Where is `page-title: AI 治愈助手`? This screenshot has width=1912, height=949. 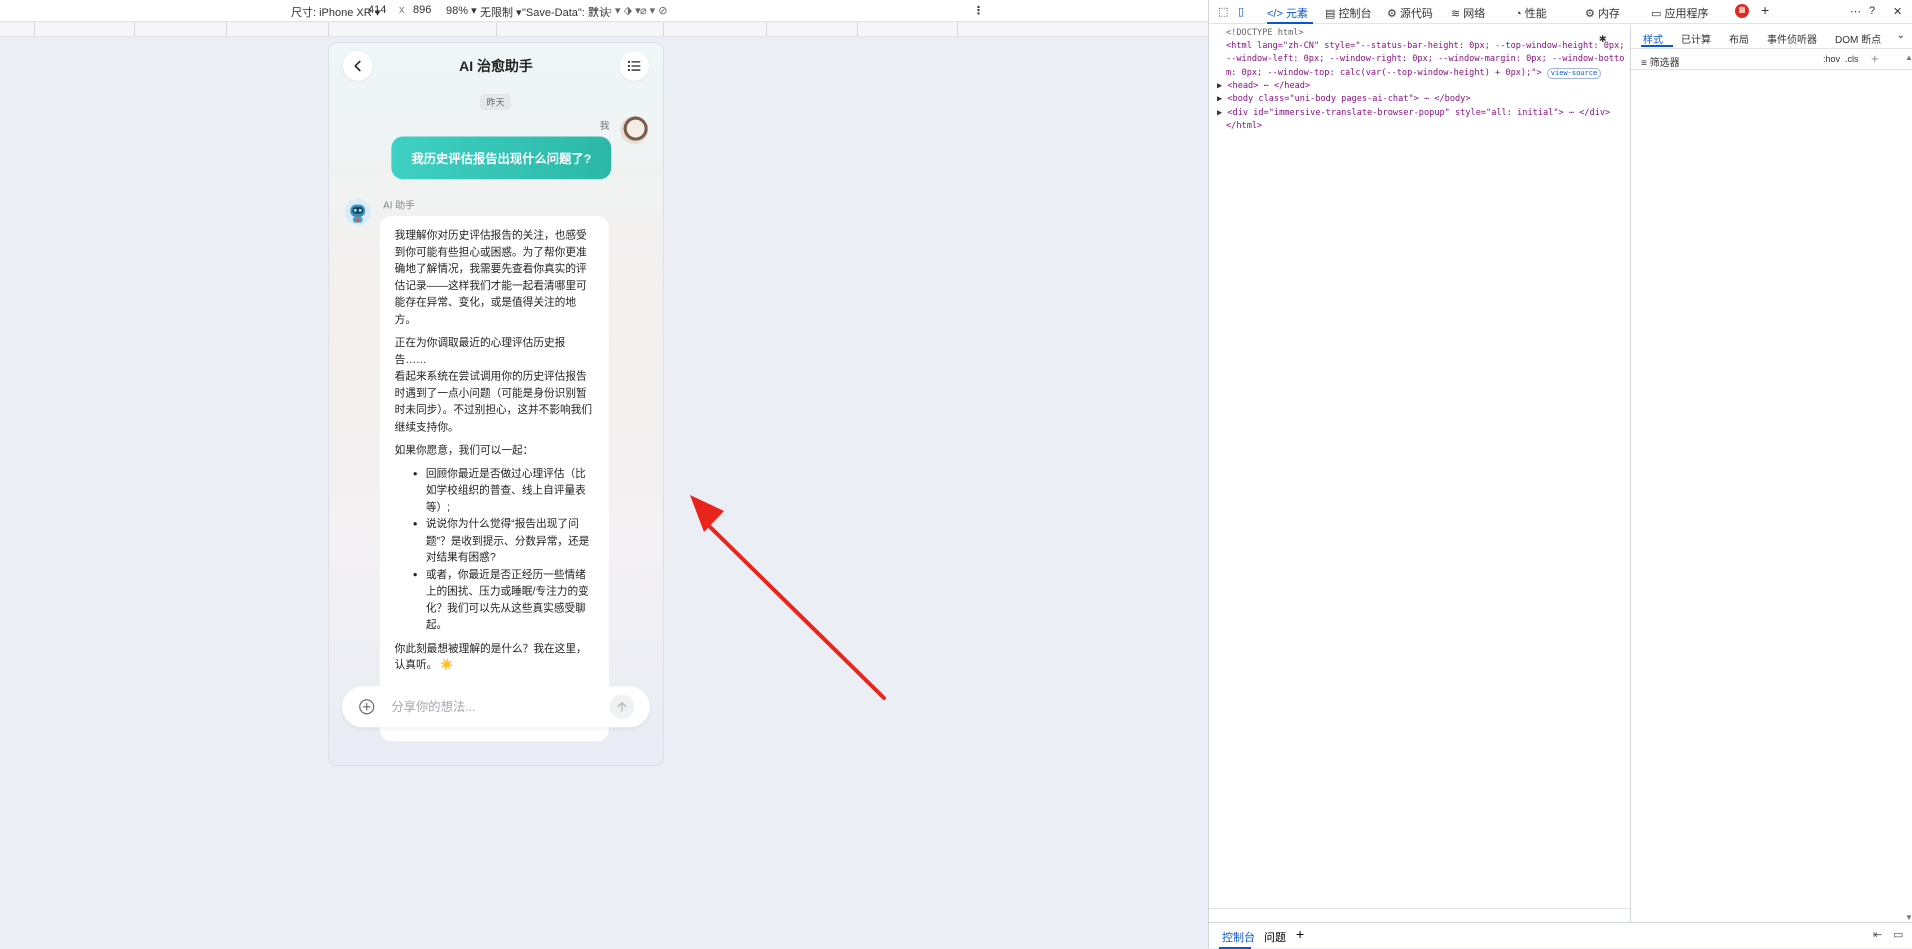
page-title: AI 治愈助手 is located at coordinates (496, 66).